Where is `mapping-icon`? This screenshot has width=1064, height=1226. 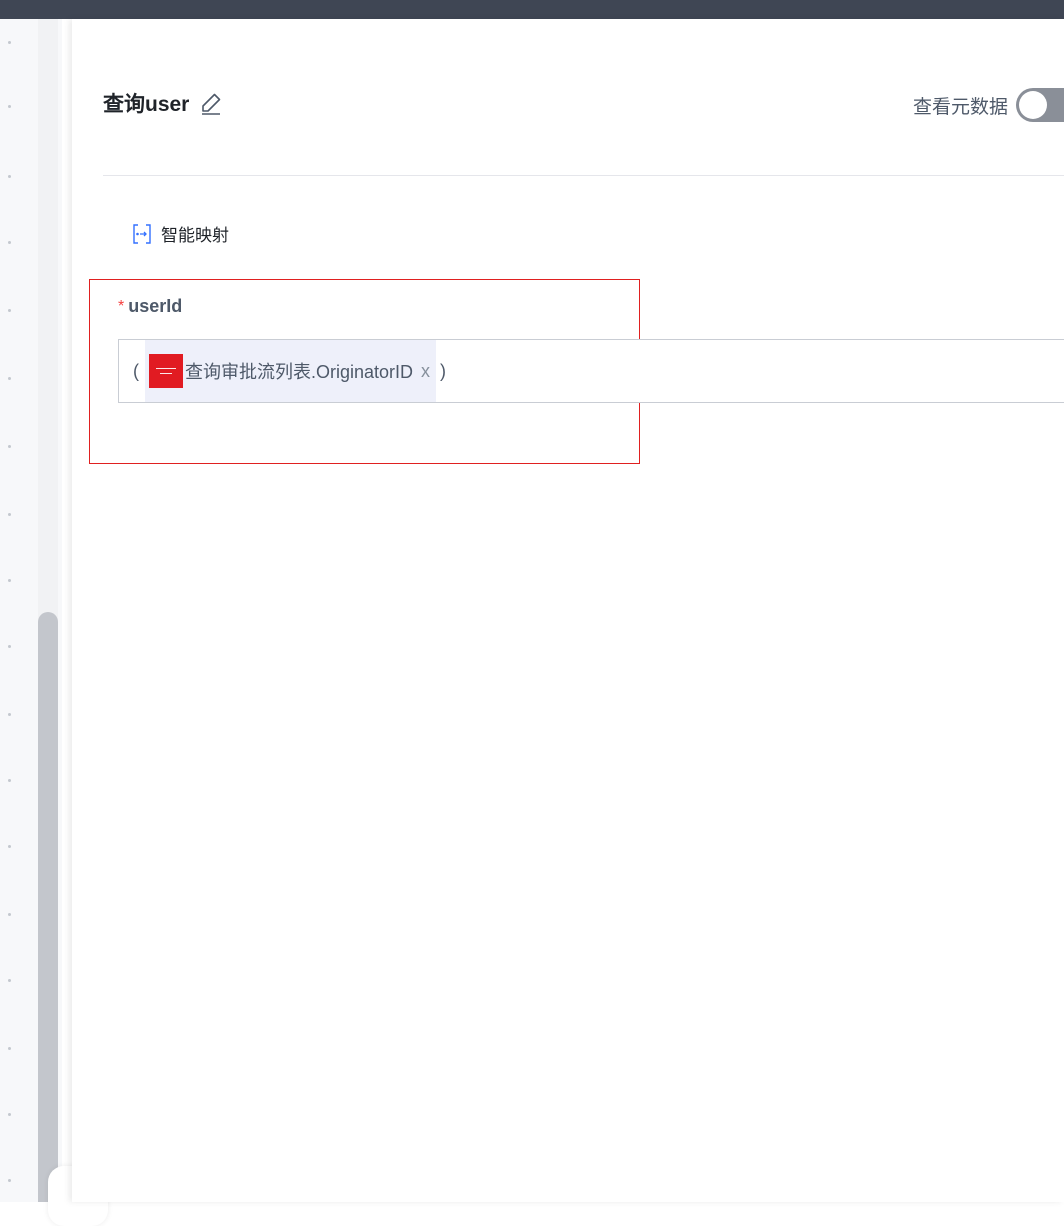 mapping-icon is located at coordinates (142, 233).